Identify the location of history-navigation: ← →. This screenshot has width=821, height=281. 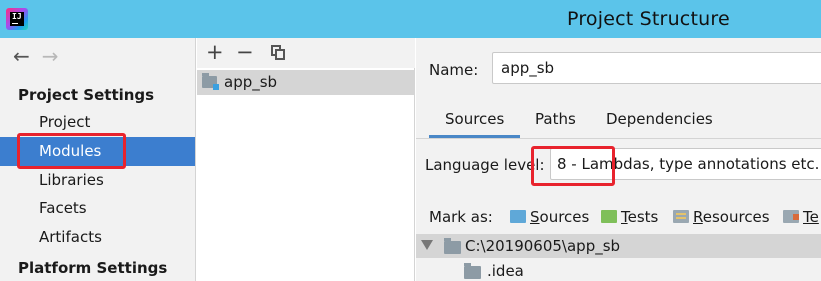
(36, 56).